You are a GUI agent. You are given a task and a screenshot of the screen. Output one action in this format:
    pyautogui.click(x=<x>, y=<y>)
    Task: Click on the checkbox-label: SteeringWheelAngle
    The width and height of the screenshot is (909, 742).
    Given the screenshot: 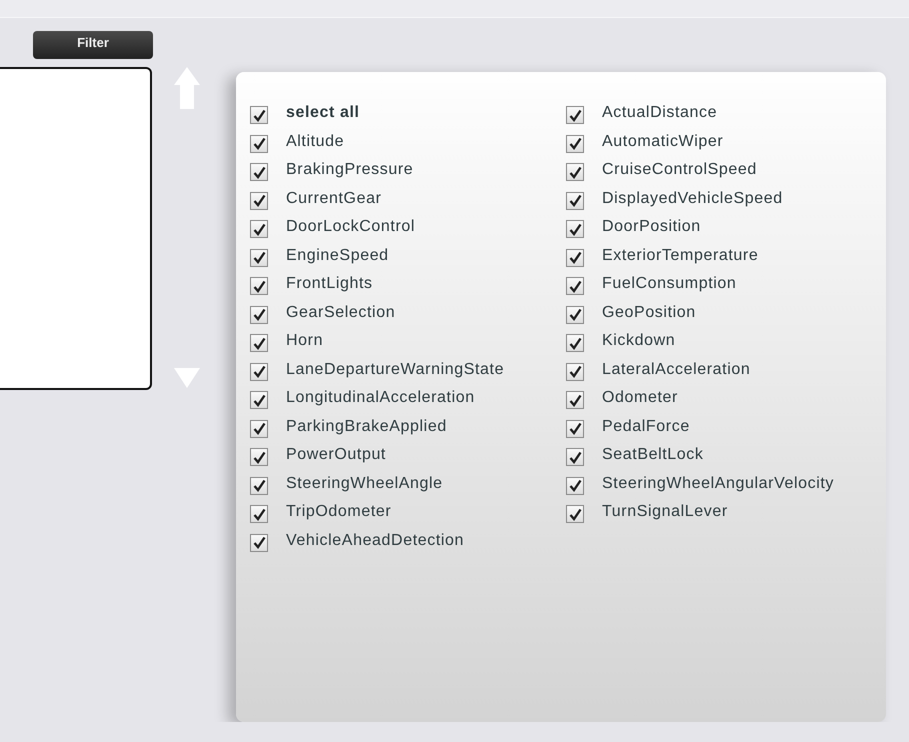 What is the action you would take?
    pyautogui.click(x=364, y=483)
    